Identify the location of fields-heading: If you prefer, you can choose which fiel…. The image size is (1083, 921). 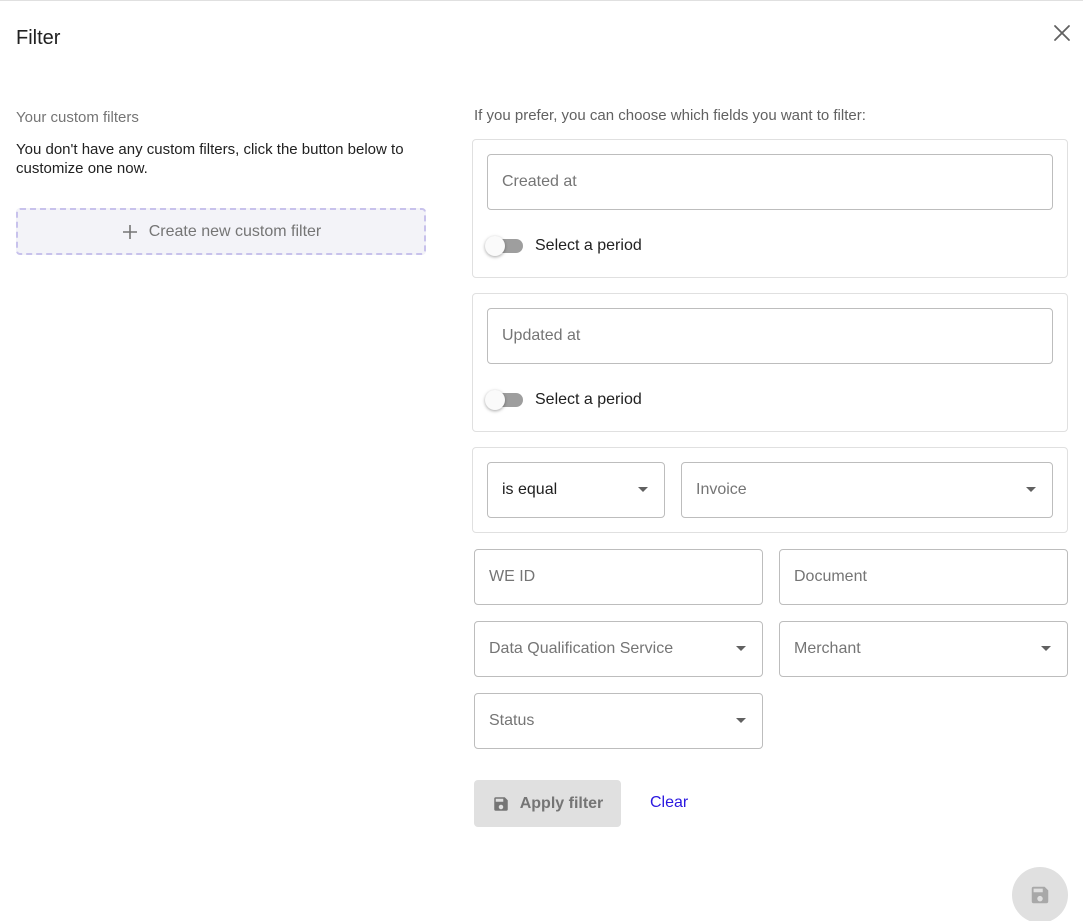
(670, 115).